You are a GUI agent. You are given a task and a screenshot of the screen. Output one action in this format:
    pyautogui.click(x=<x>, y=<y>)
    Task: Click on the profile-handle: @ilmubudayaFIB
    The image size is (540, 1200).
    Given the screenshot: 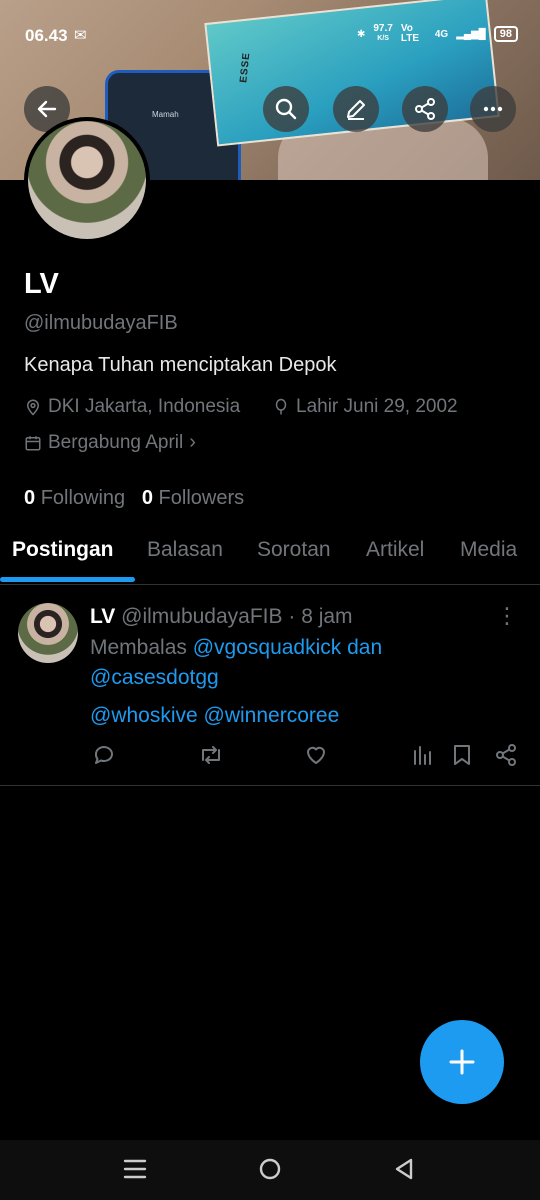 What is the action you would take?
    pyautogui.click(x=101, y=323)
    